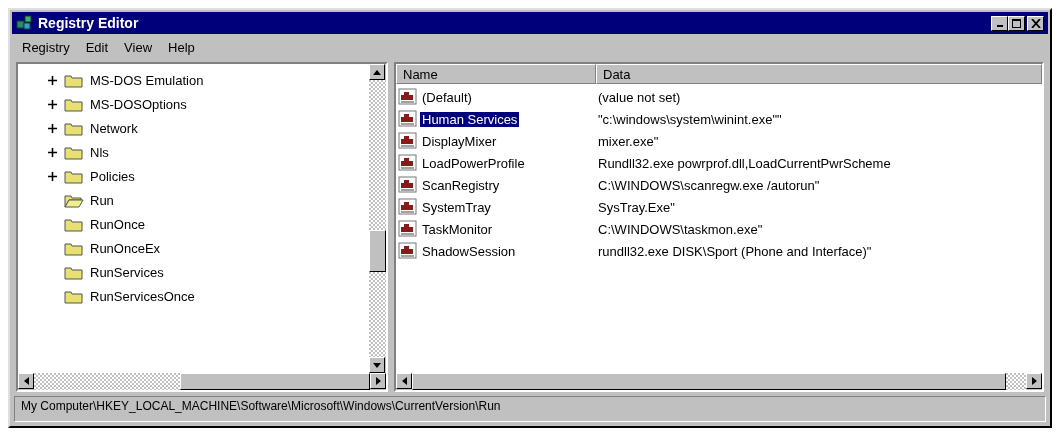 Image resolution: width=1058 pixels, height=436 pixels. Describe the element at coordinates (99, 152) in the screenshot. I see `tree-item: Nls` at that location.